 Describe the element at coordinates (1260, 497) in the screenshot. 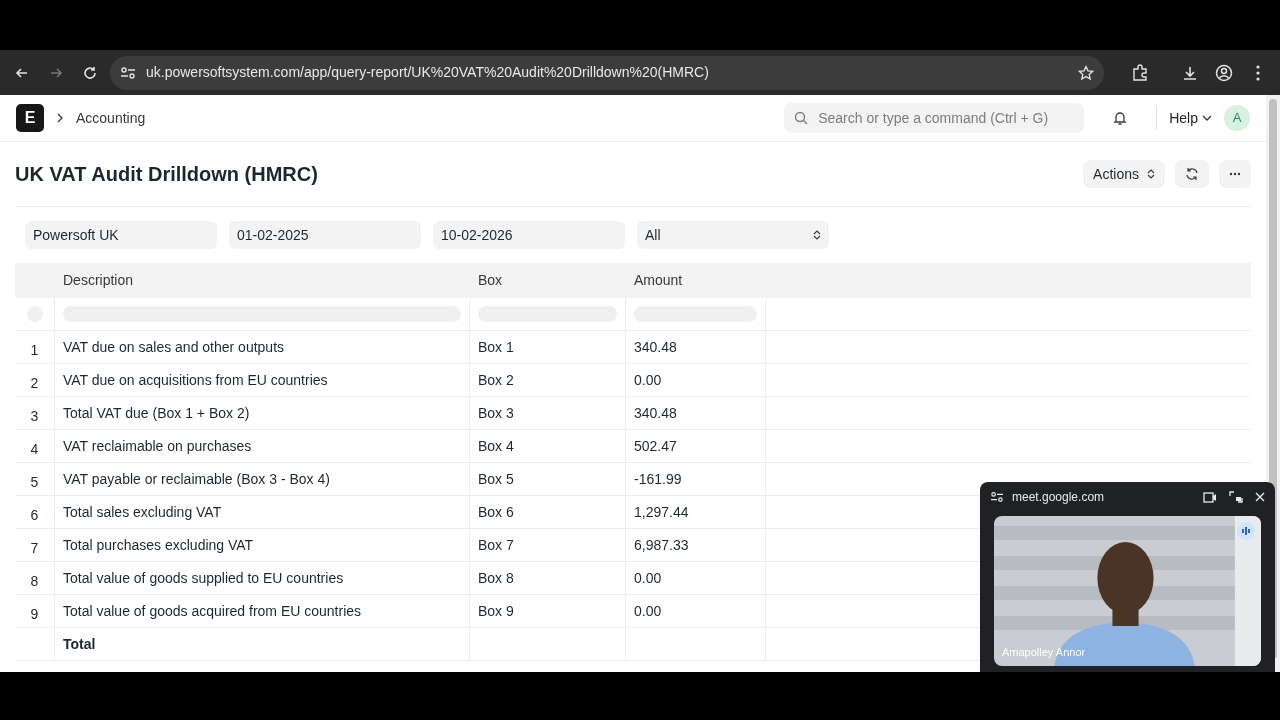

I see `close-icon` at that location.